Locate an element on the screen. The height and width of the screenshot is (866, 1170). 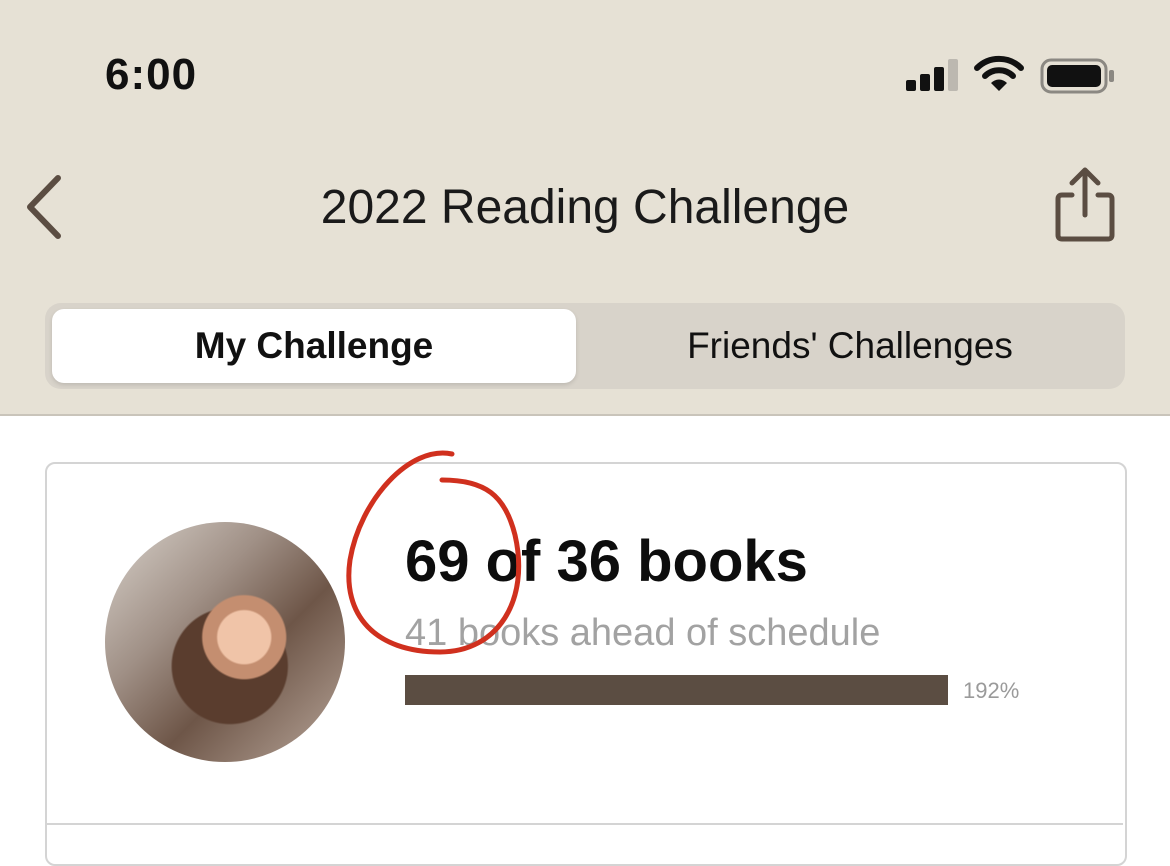
challenge-tabs: My Challenge Friends' Challenges is located at coordinates (585, 346).